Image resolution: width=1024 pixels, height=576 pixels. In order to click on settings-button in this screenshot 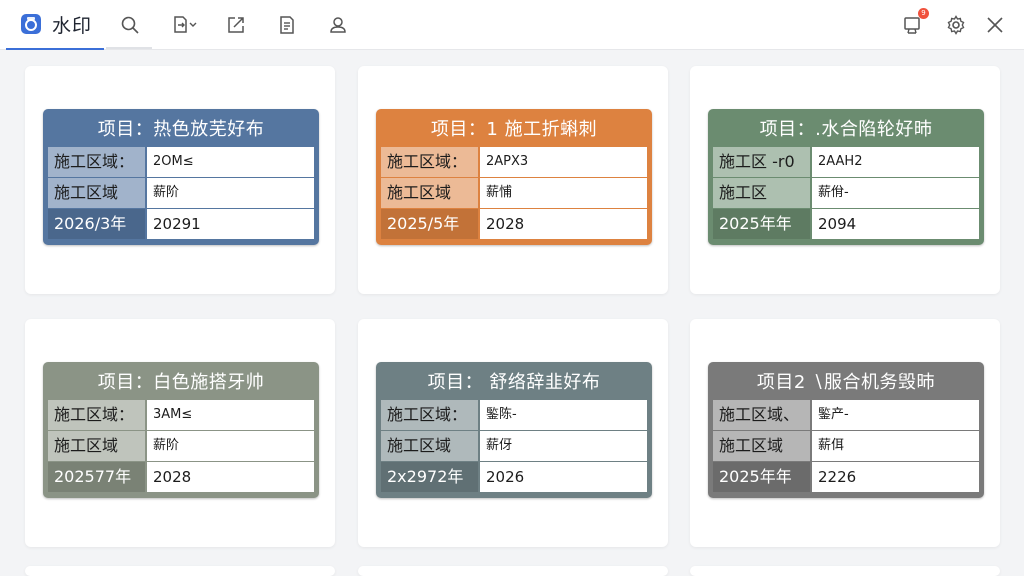, I will do `click(956, 25)`.